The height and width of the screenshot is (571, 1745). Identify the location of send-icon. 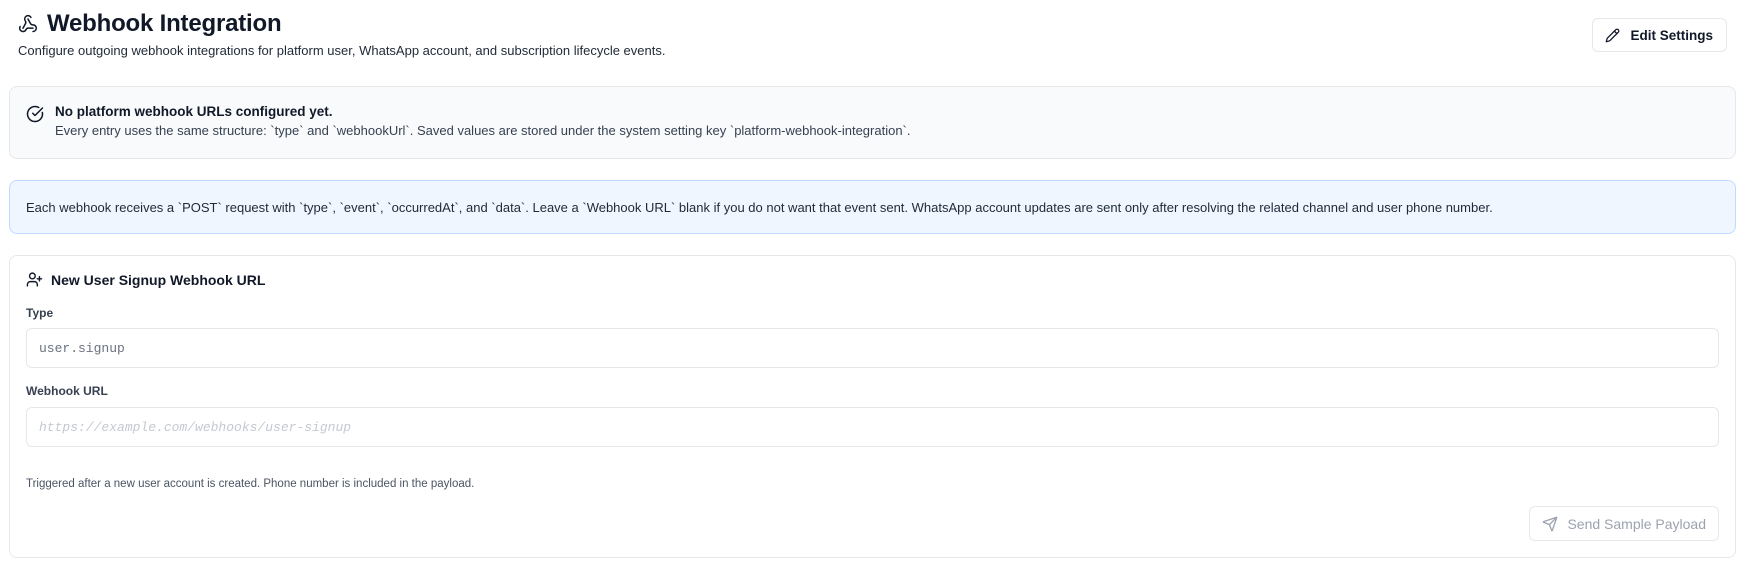
(1550, 524).